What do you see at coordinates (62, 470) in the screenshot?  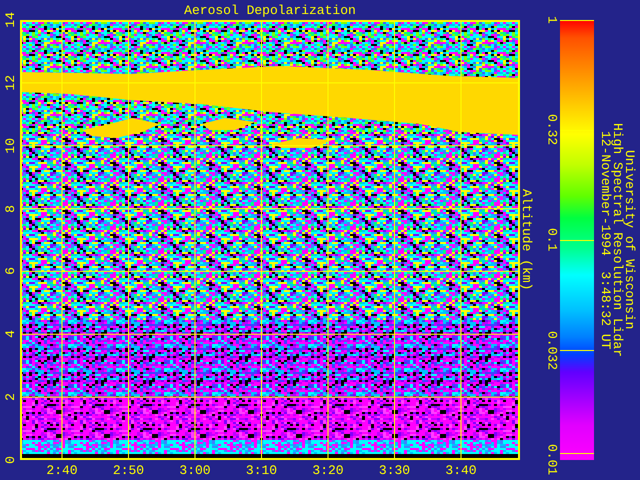 I see `x-tick-label: 2:40` at bounding box center [62, 470].